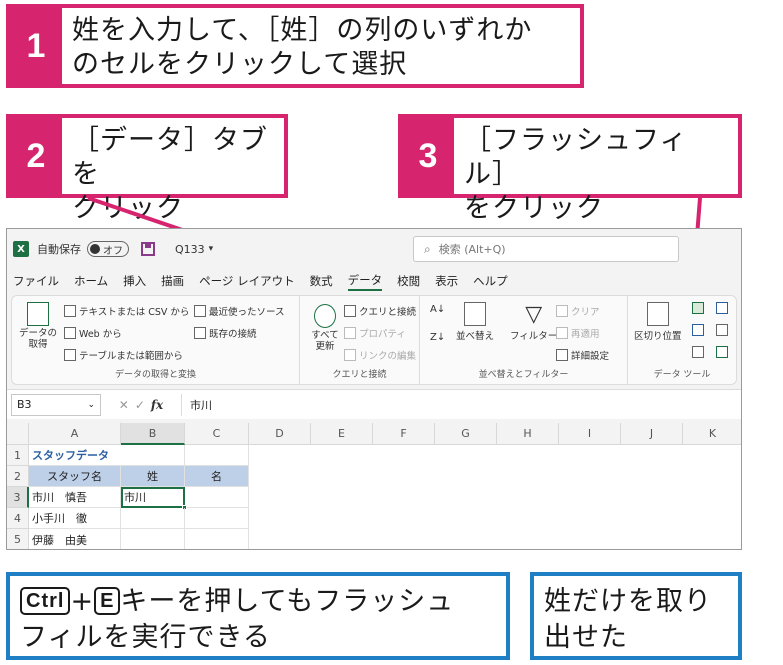  I want to click on group-label: データ ツール, so click(682, 375).